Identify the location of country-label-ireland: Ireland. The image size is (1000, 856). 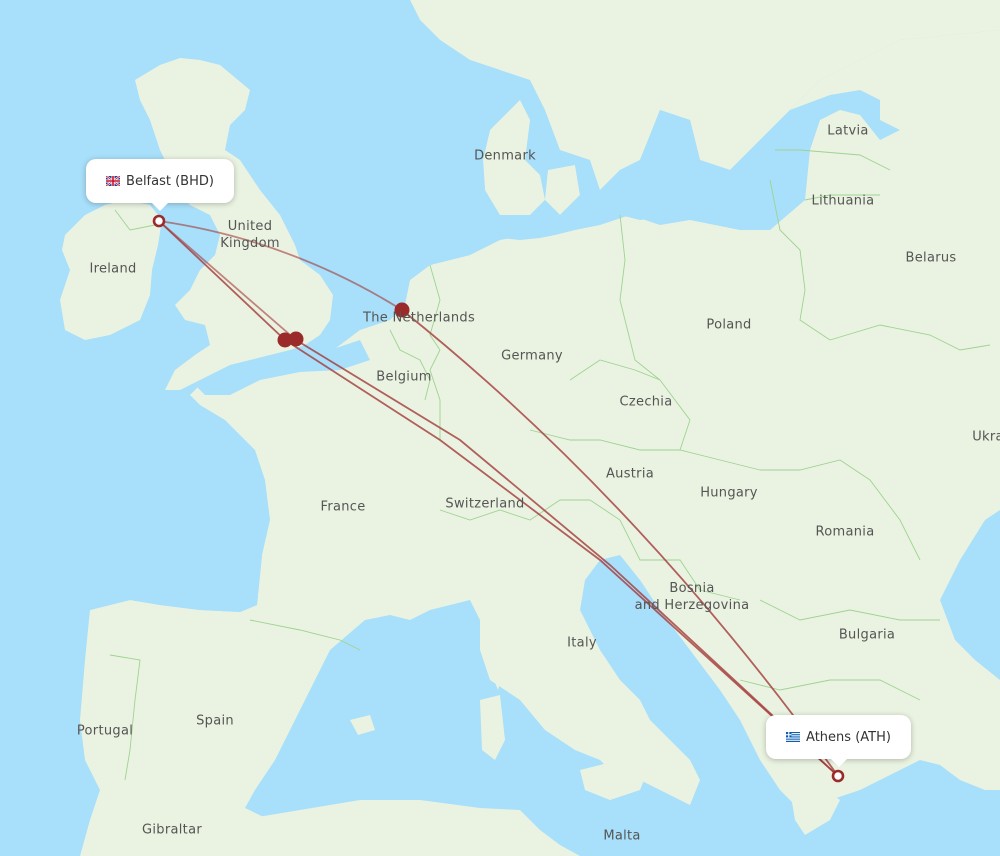
(113, 269).